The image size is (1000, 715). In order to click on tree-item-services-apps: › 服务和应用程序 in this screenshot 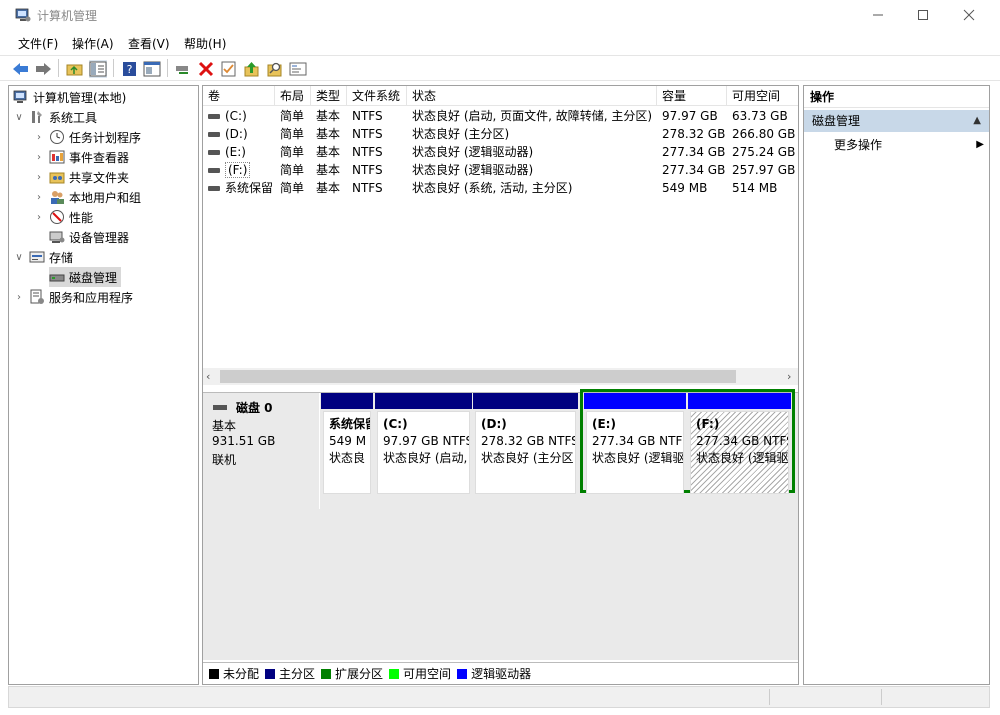, I will do `click(73, 297)`.